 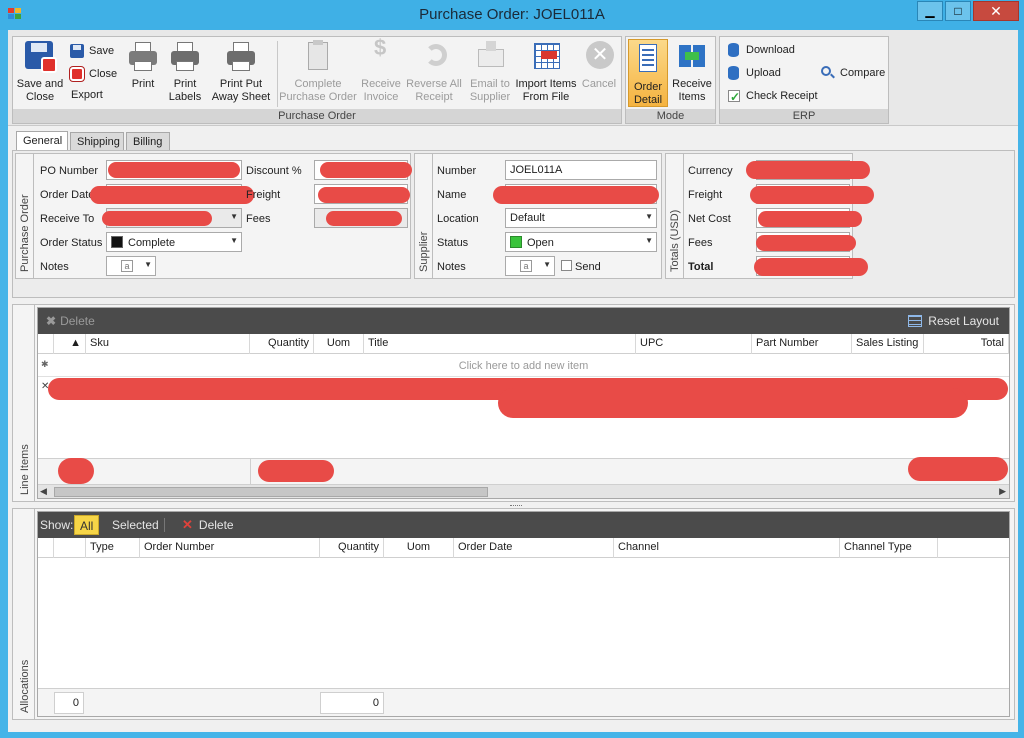 What do you see at coordinates (523, 491) in the screenshot?
I see `horizontal-scrollbar: ◀ ▶` at bounding box center [523, 491].